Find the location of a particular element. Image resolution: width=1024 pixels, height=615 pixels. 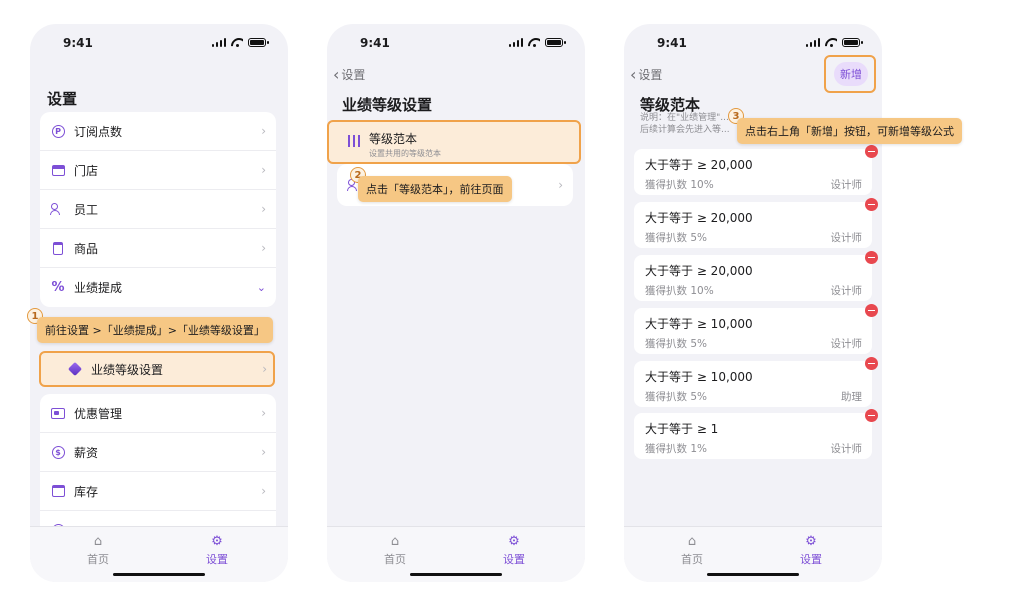

staff-icon is located at coordinates (58, 209).